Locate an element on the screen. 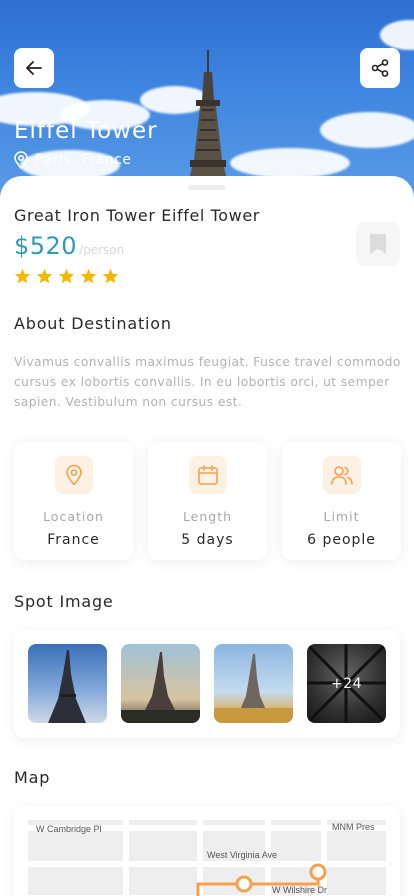  map-title: Map is located at coordinates (32, 777).